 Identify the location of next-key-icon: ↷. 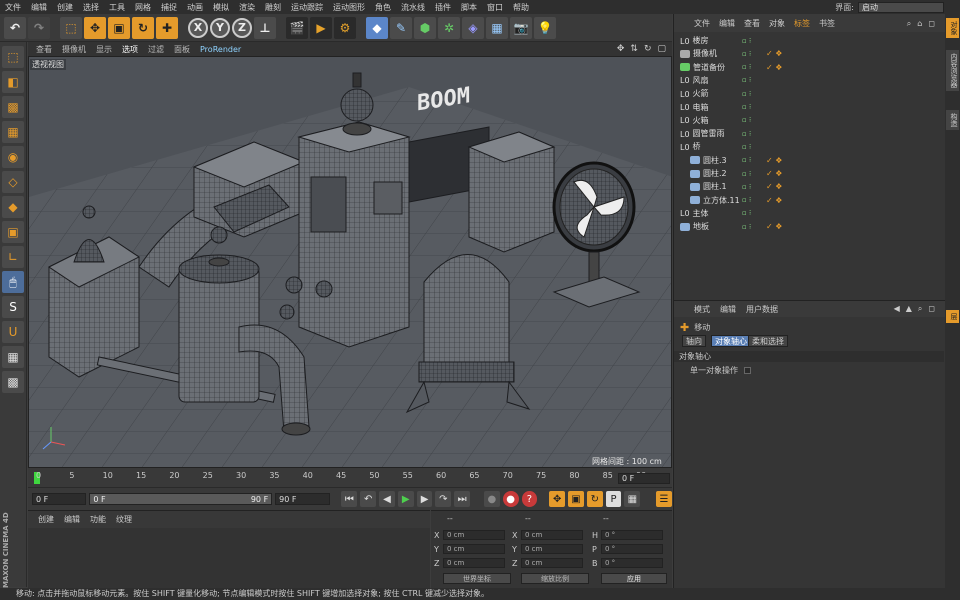
(443, 499).